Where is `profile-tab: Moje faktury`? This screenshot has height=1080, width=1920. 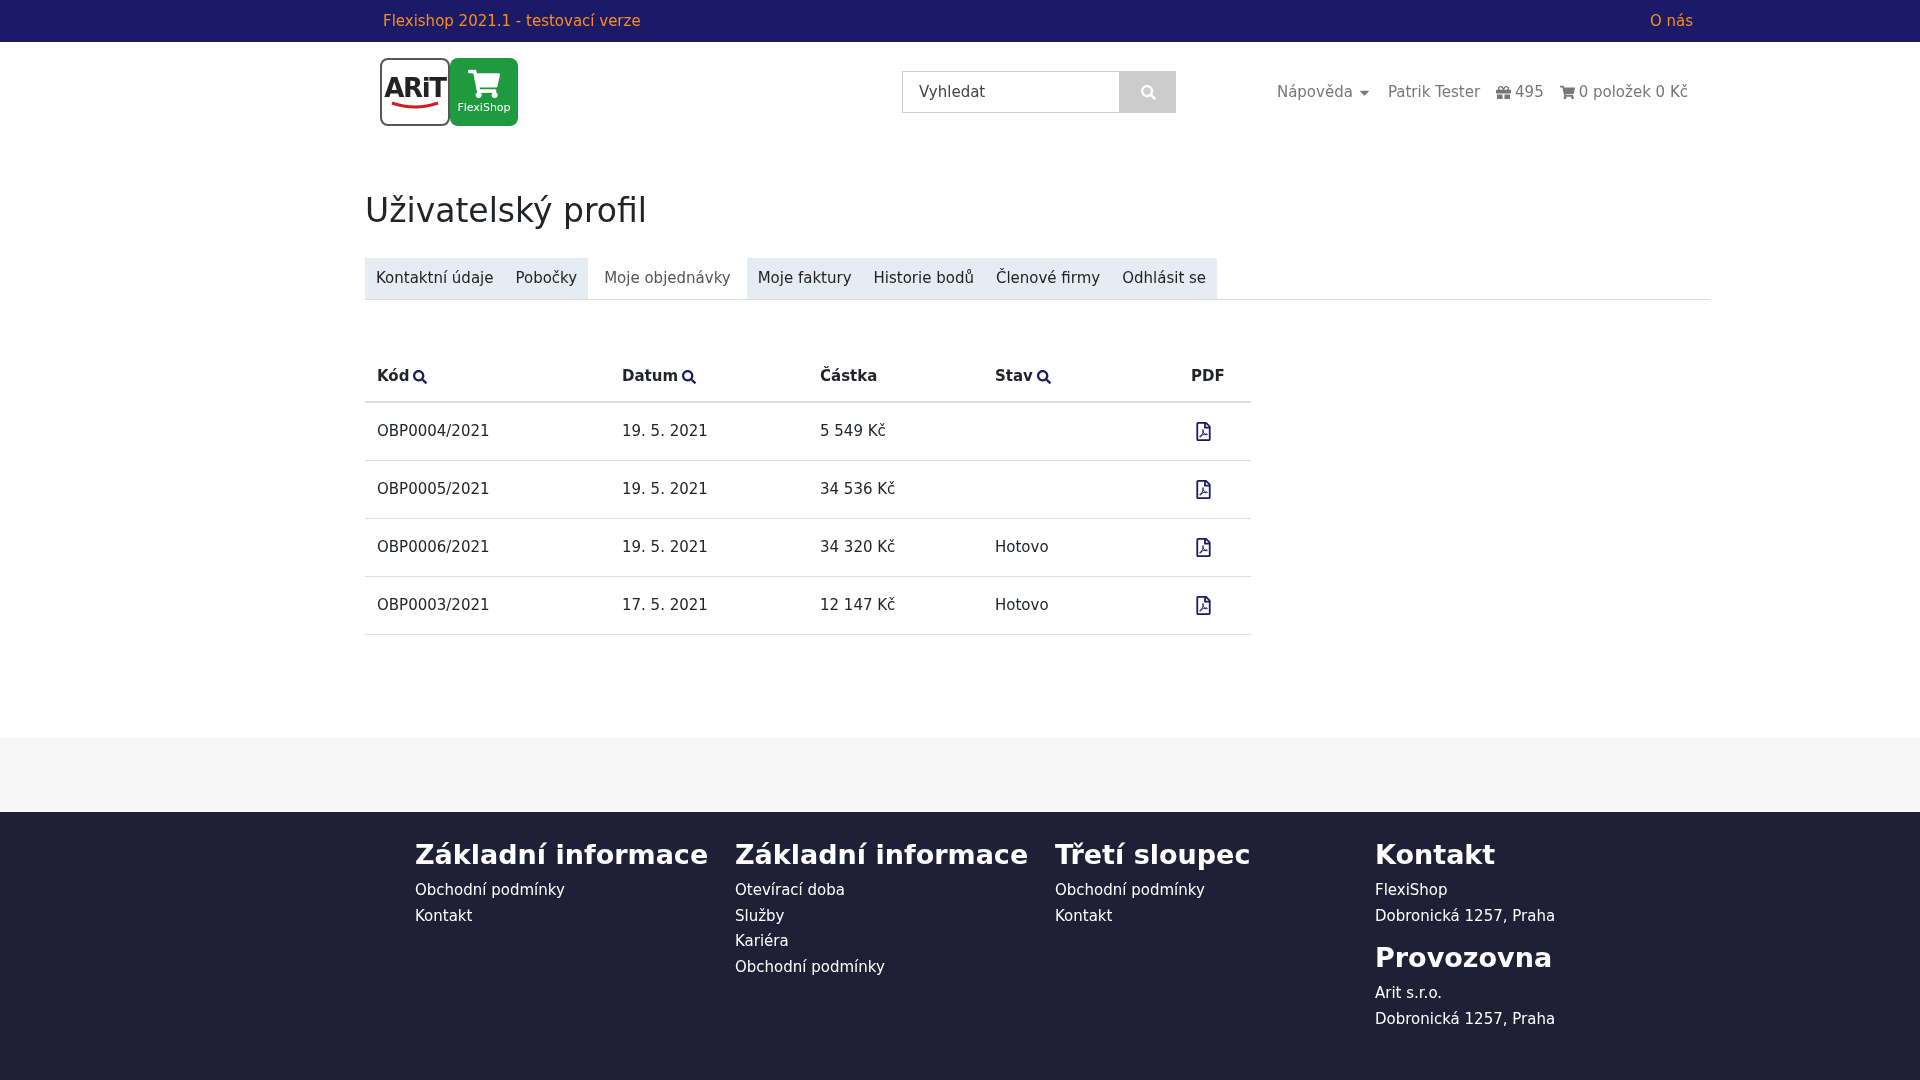 profile-tab: Moje faktury is located at coordinates (804, 278).